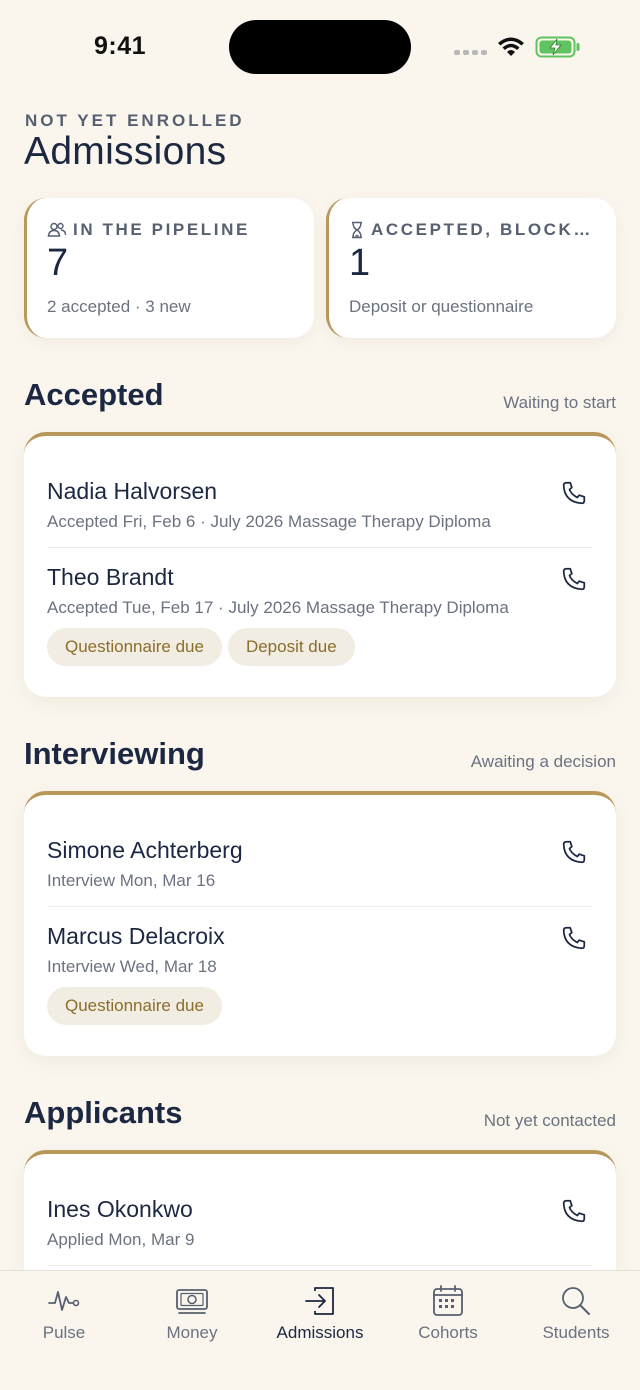 The height and width of the screenshot is (1390, 640). I want to click on person-name: Marcus Delacroix, so click(136, 936).